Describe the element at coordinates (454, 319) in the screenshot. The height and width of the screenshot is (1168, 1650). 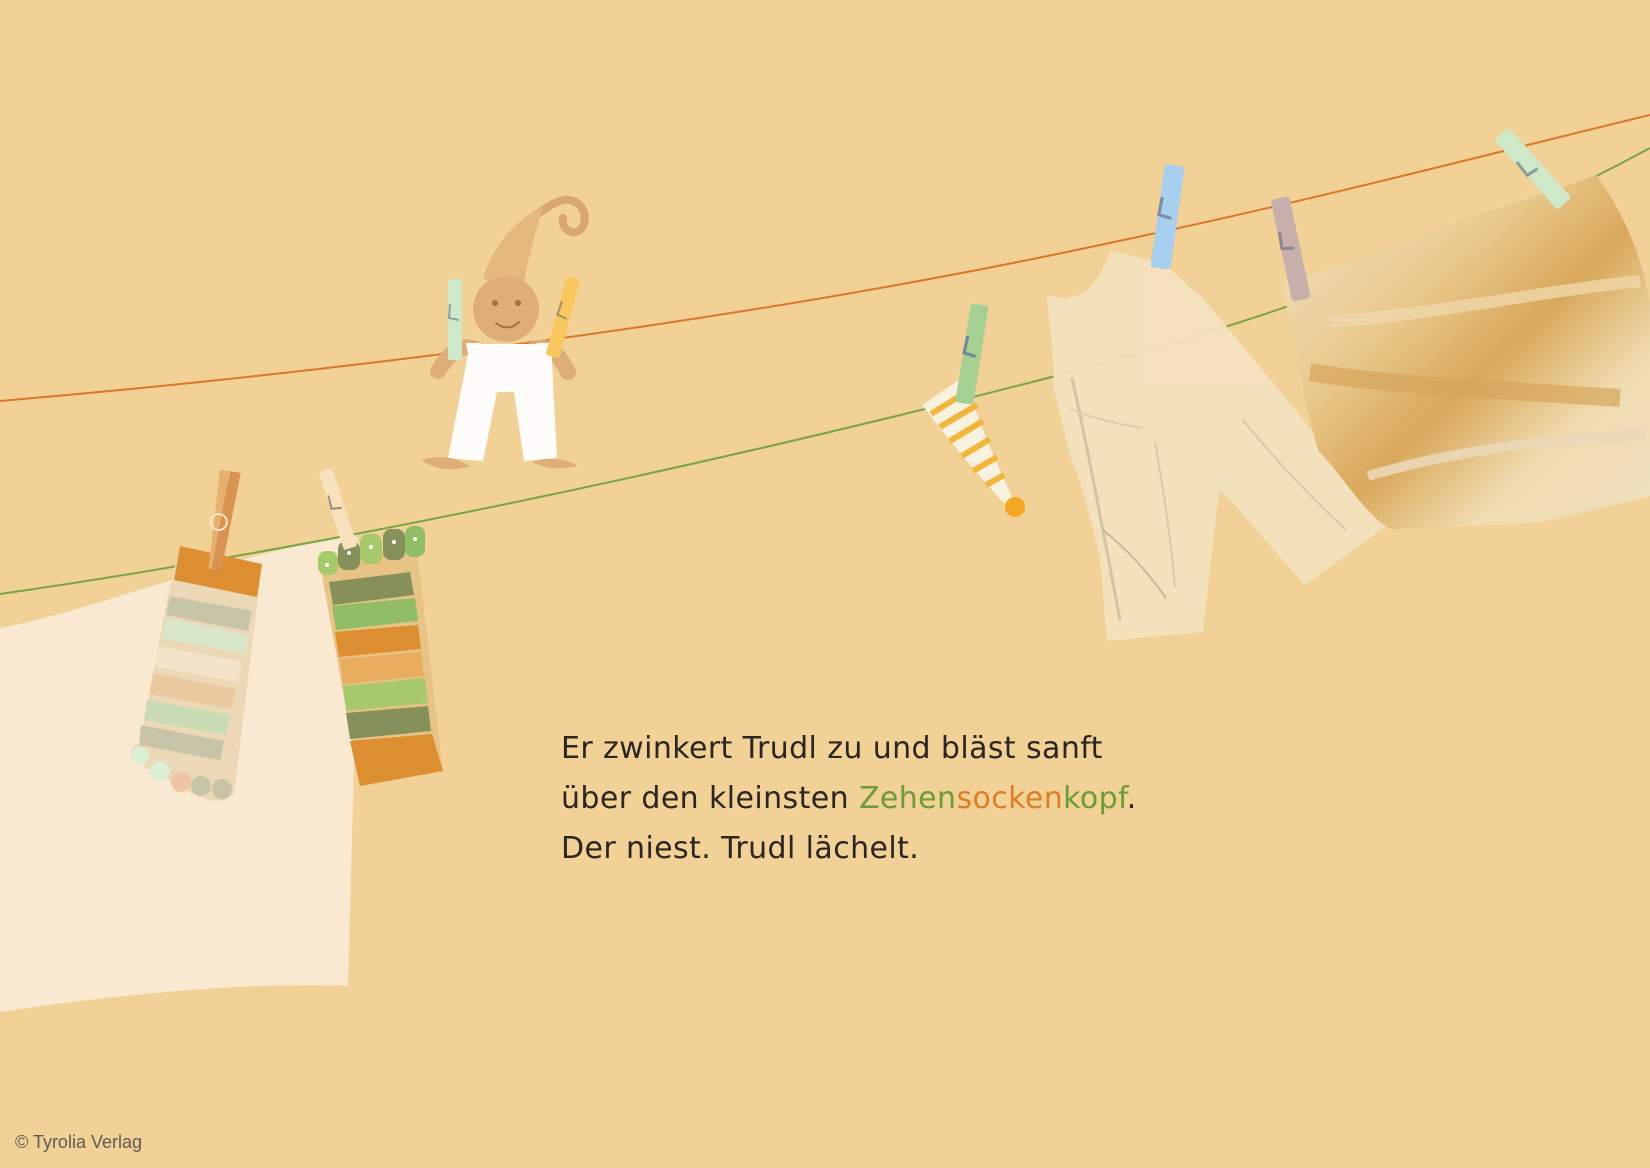
I see `clothespin-green-light` at that location.